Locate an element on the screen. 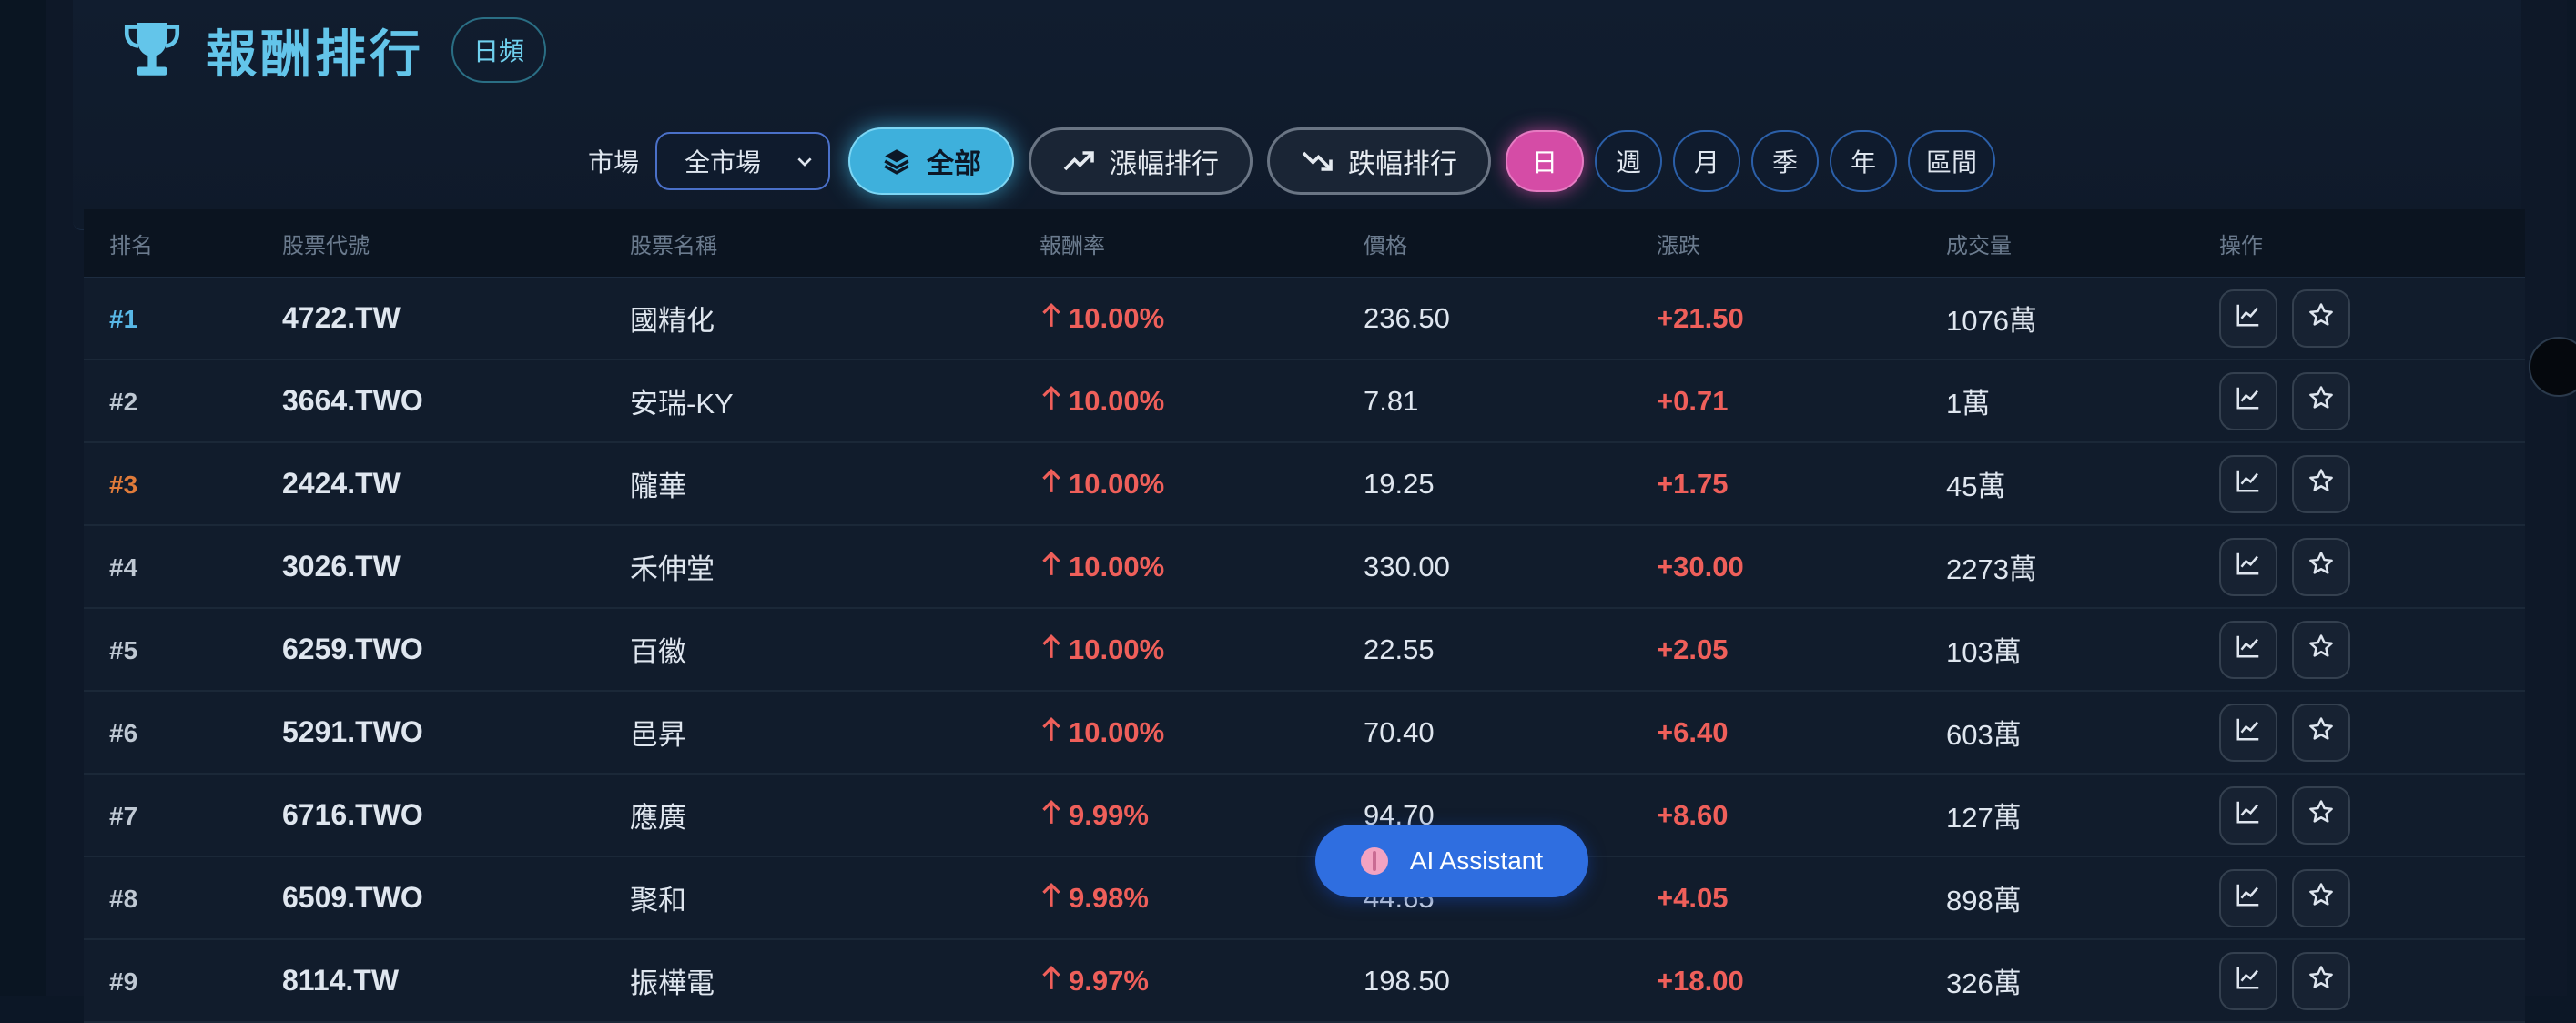  layers-icon is located at coordinates (896, 162).